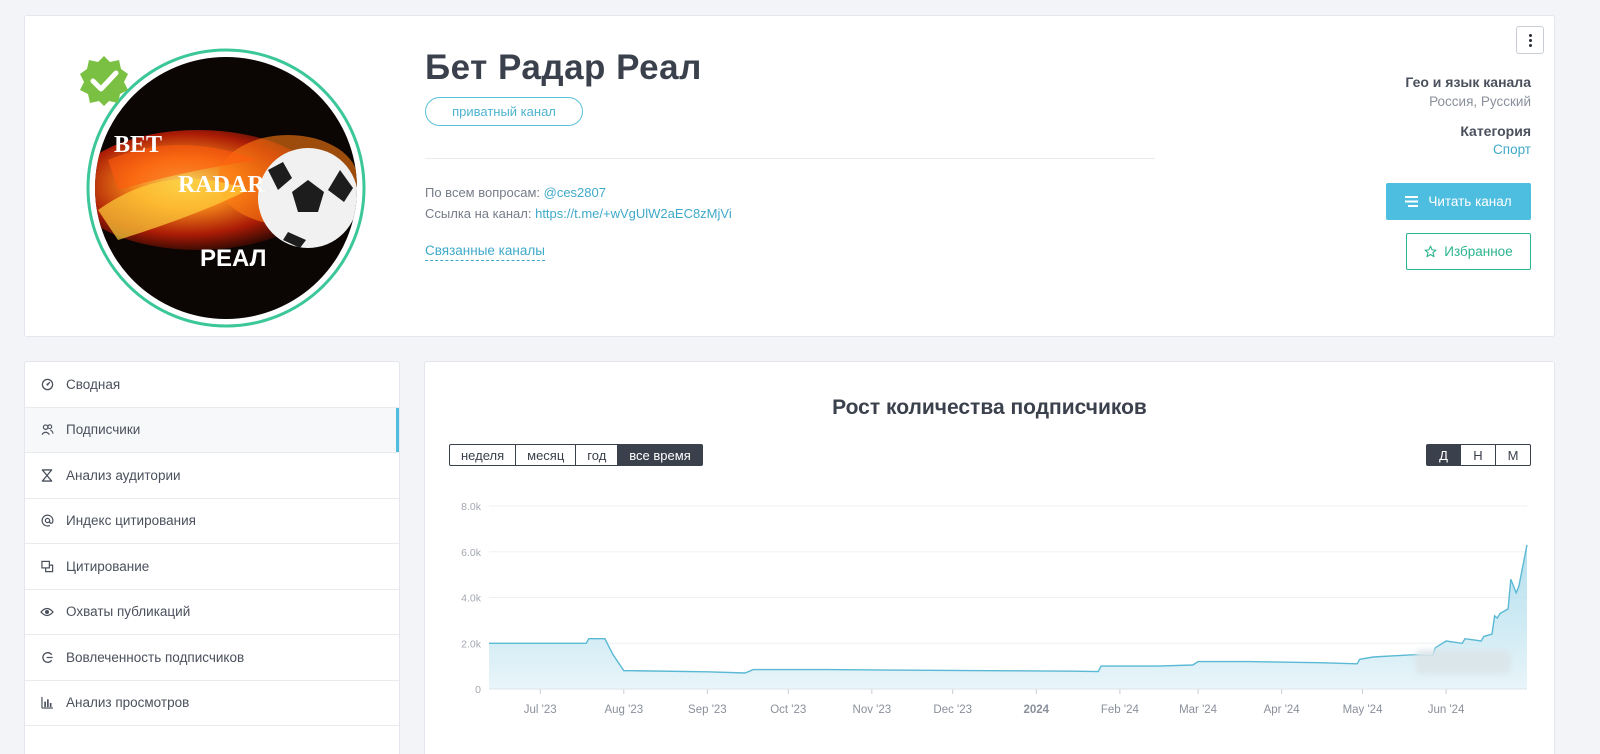  What do you see at coordinates (212, 430) in the screenshot?
I see `sidebar-item-subscribers: Подписчики` at bounding box center [212, 430].